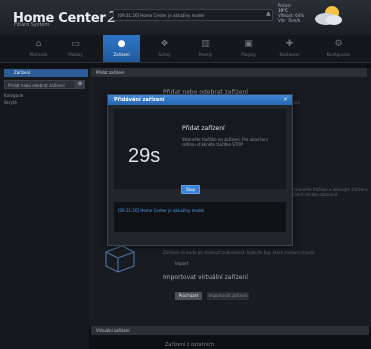 Image resolution: width=371 pixels, height=349 pixels. Describe the element at coordinates (289, 44) in the screenshot. I see `plus-icon: ✚` at that location.